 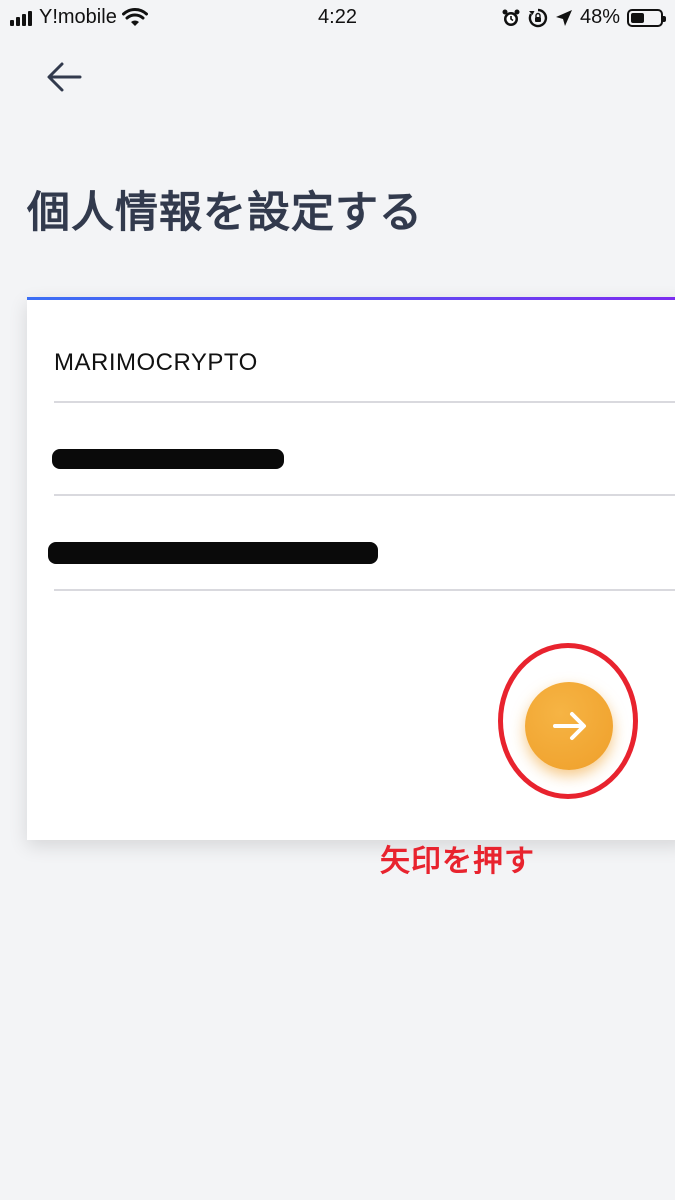 What do you see at coordinates (638, 17) in the screenshot?
I see `battery-level-fill` at bounding box center [638, 17].